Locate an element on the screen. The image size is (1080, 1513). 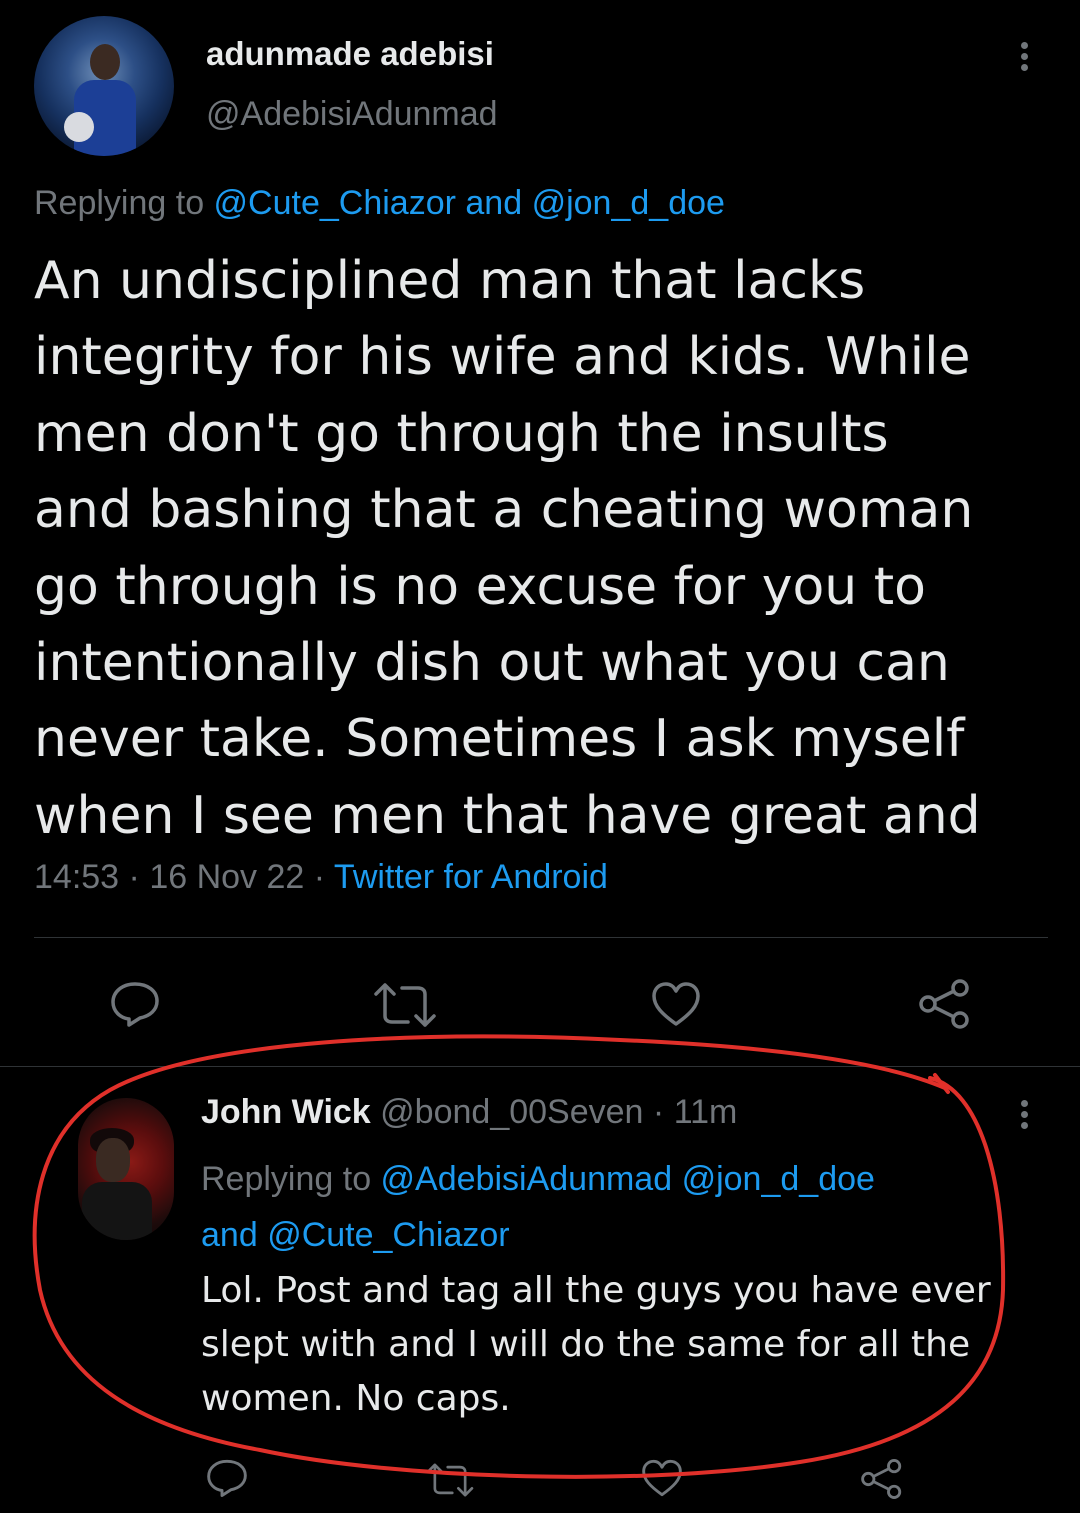
tweet-meta: 14:53 · 16 Nov 22 · Twitter for Android is located at coordinates (321, 877).